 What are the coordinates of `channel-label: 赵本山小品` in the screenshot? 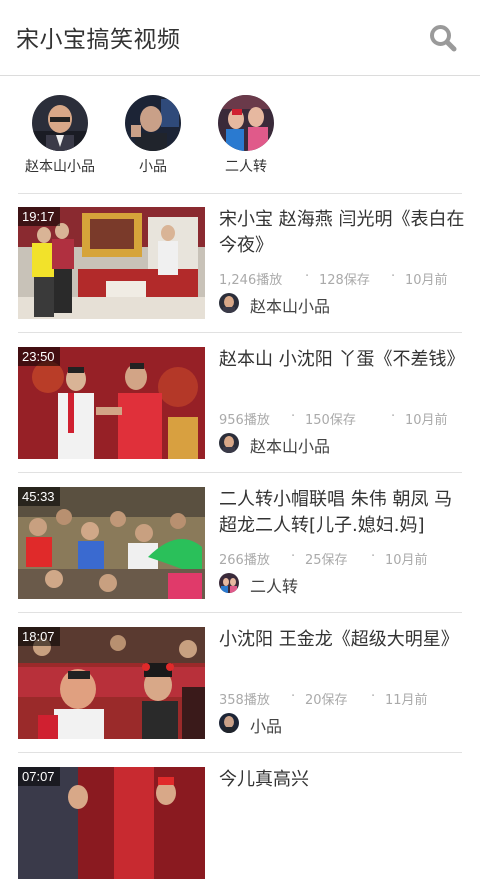 It's located at (60, 167).